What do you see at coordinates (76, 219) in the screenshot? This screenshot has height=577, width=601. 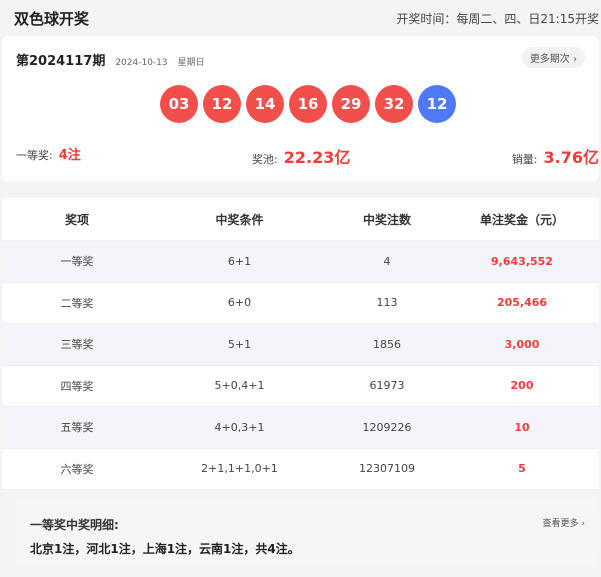 I see `header-level: 奖项` at bounding box center [76, 219].